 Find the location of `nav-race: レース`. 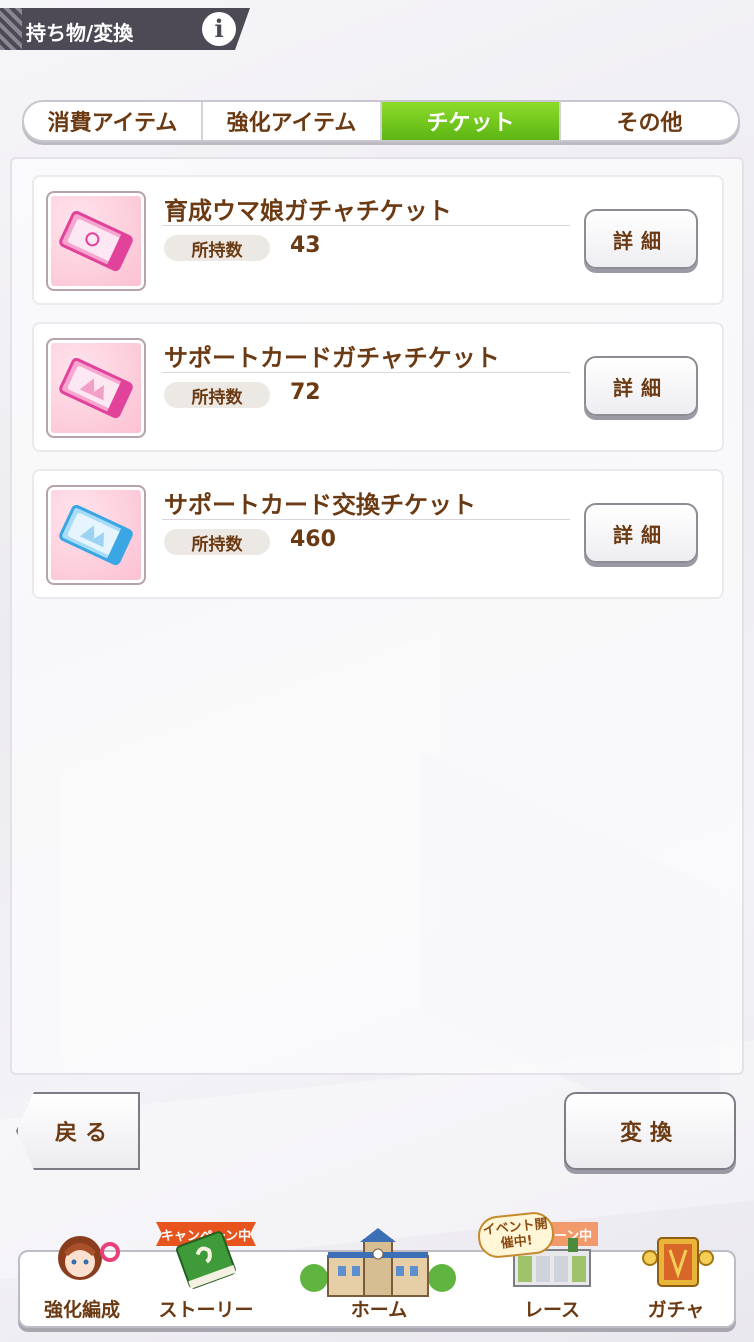

nav-race: レース is located at coordinates (552, 1282).